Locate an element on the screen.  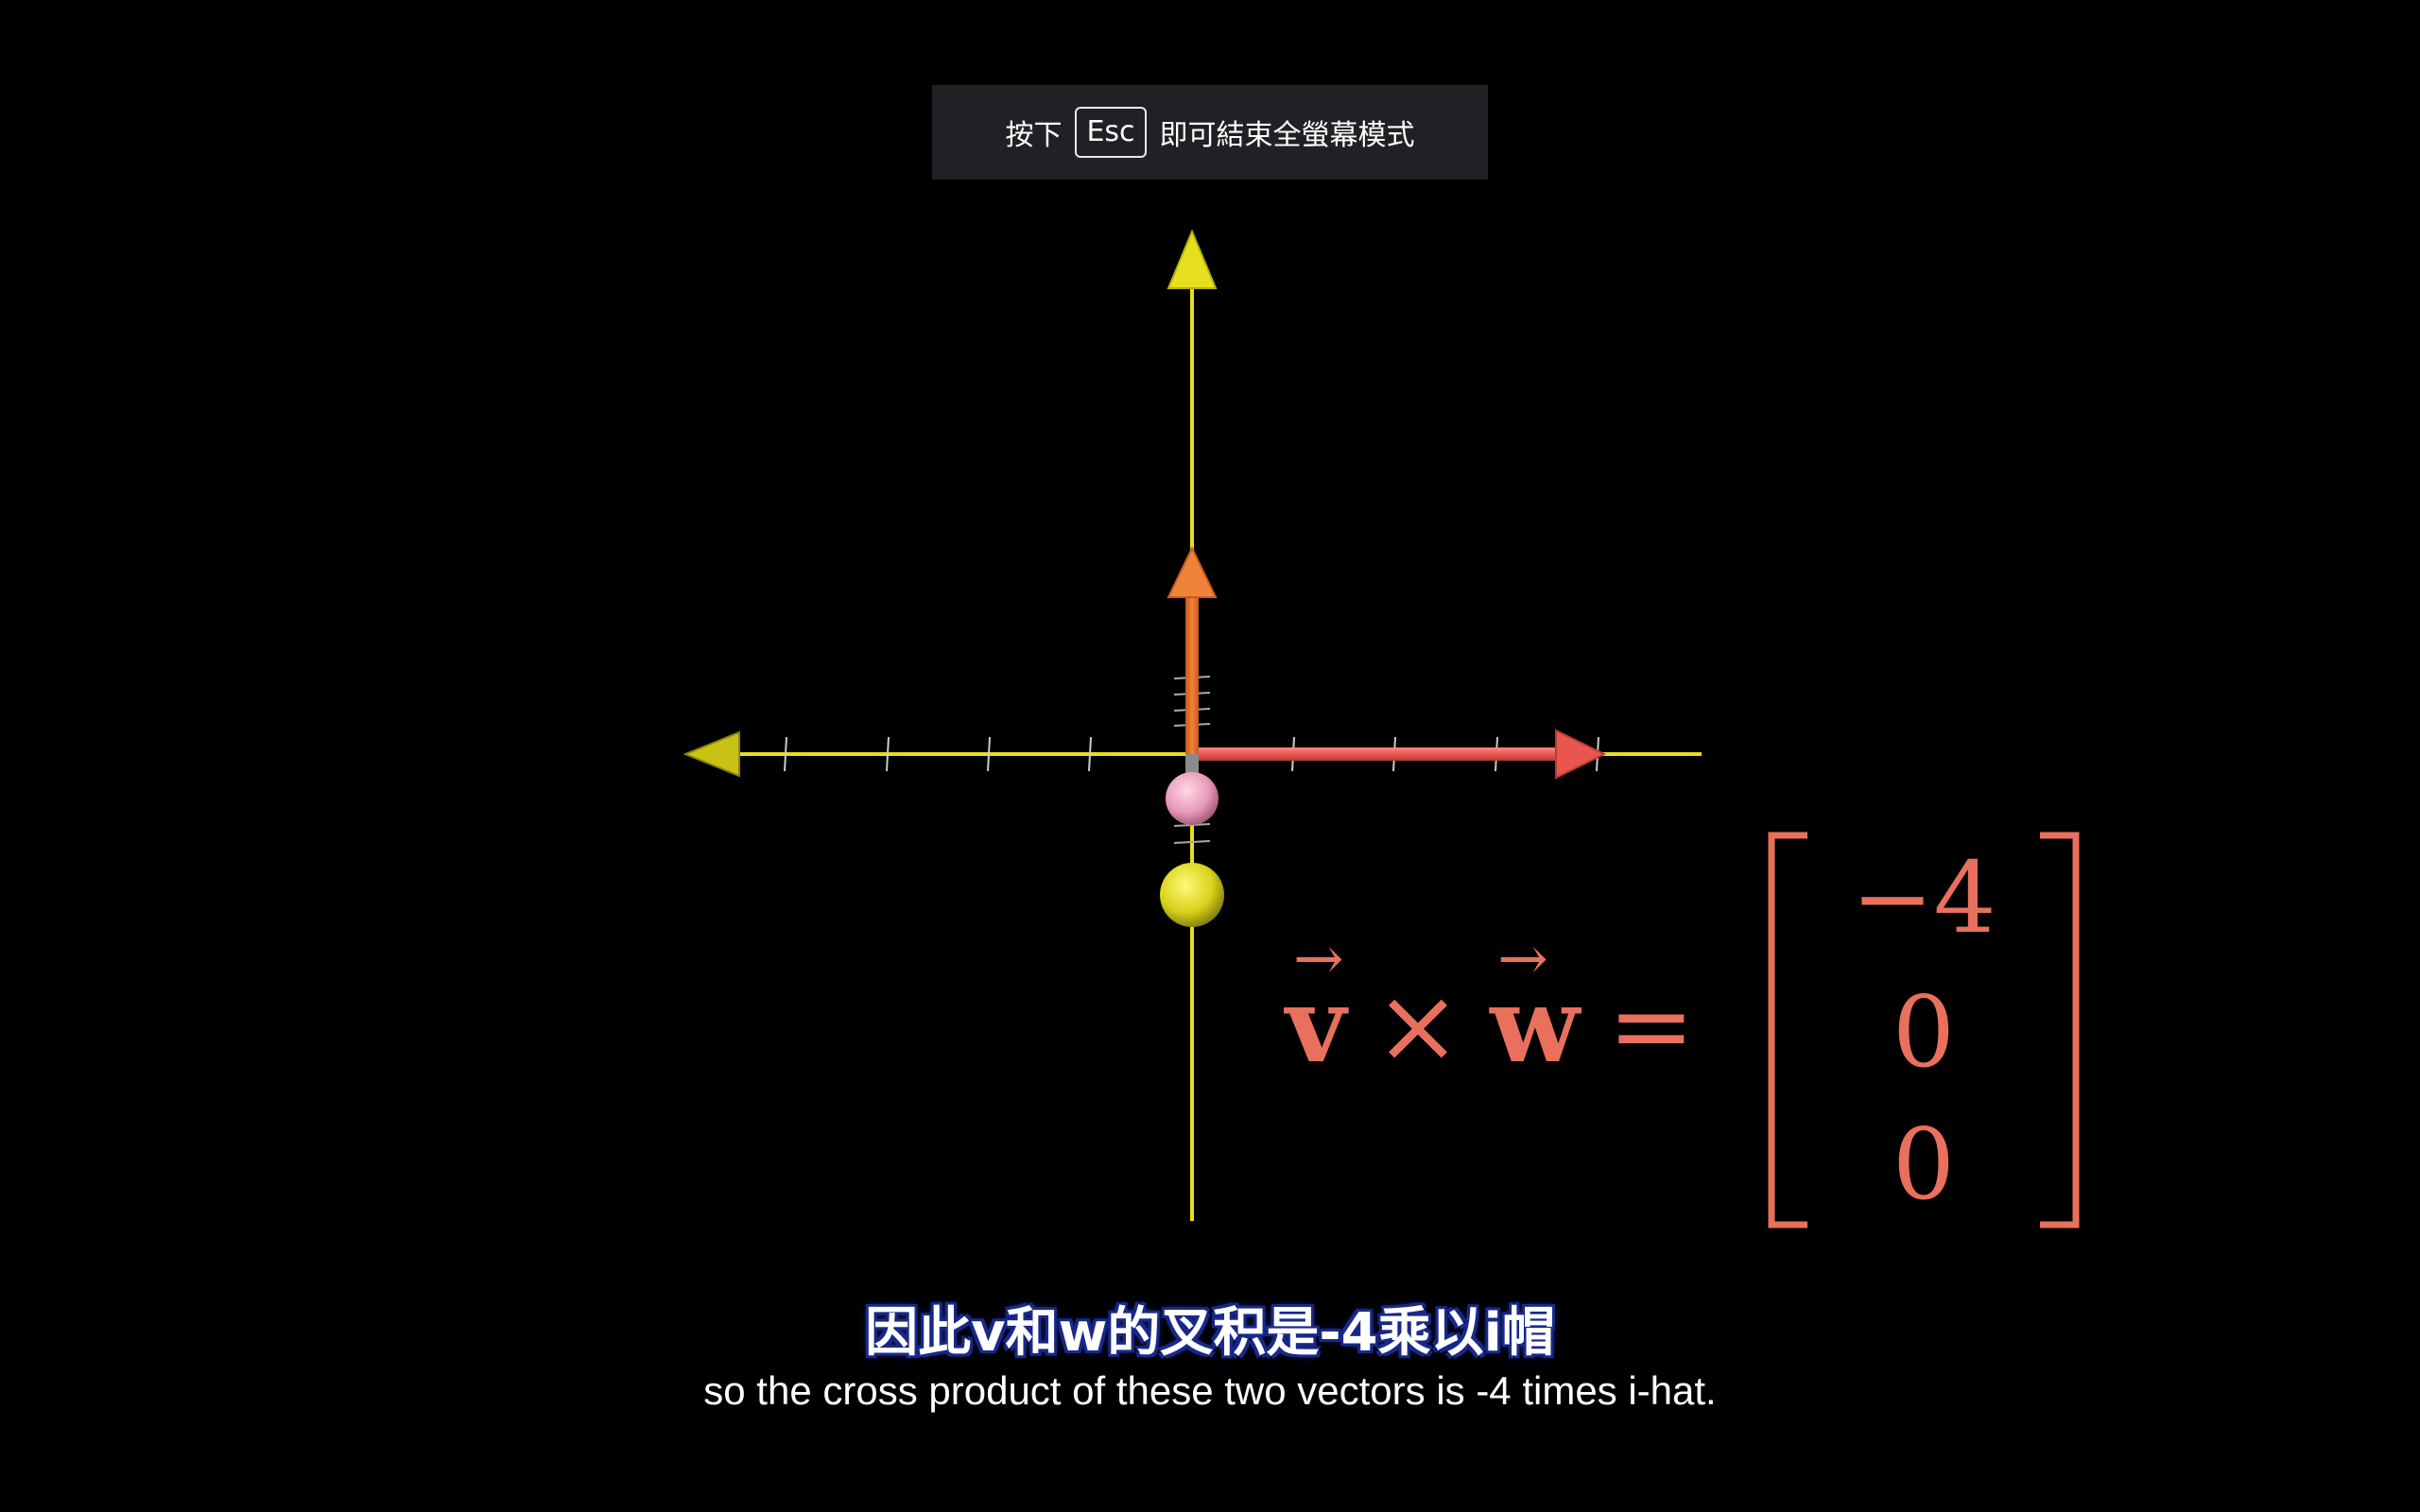
origin-stub is located at coordinates (1192, 764).